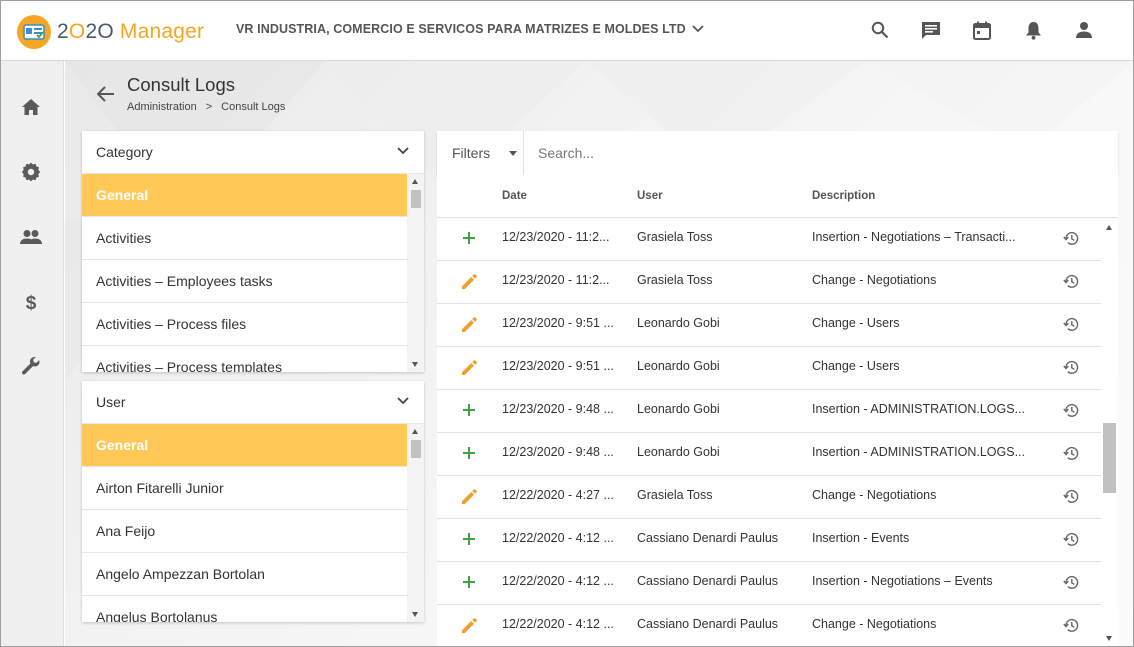 The height and width of the screenshot is (647, 1134). I want to click on filters-dropdown: Filters, so click(480, 153).